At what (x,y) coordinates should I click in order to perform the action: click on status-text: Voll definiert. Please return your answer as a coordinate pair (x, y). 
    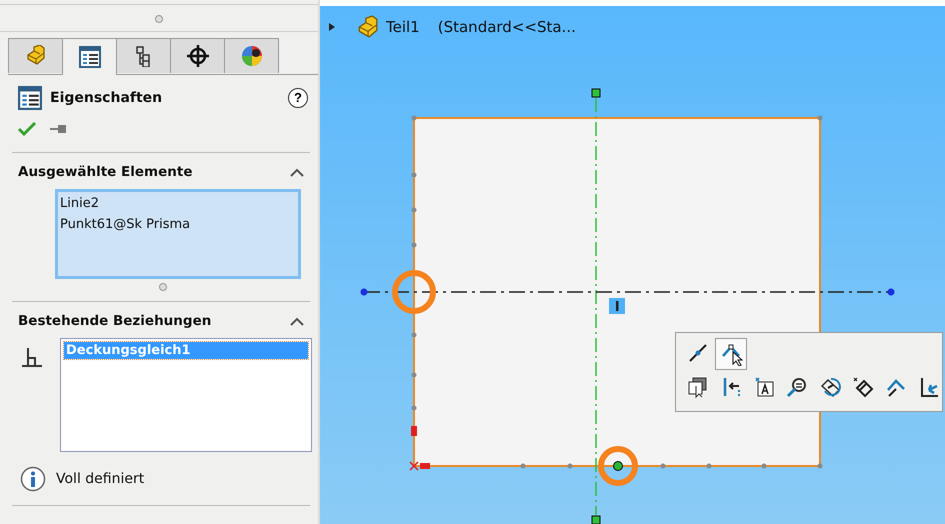
    Looking at the image, I should click on (100, 479).